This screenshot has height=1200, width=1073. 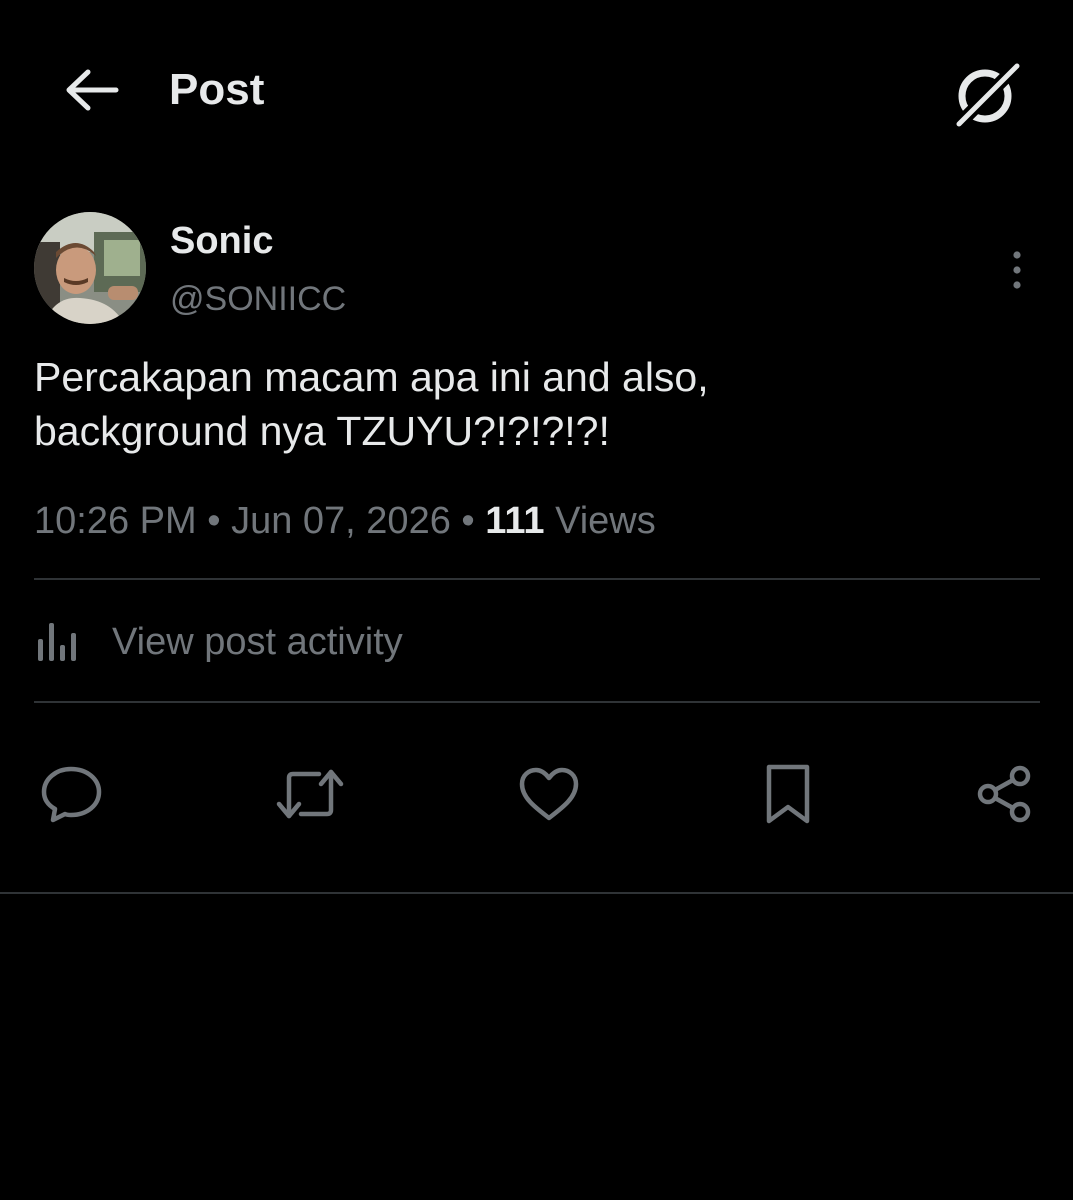 I want to click on author-handle: @SONIICC, so click(x=258, y=299).